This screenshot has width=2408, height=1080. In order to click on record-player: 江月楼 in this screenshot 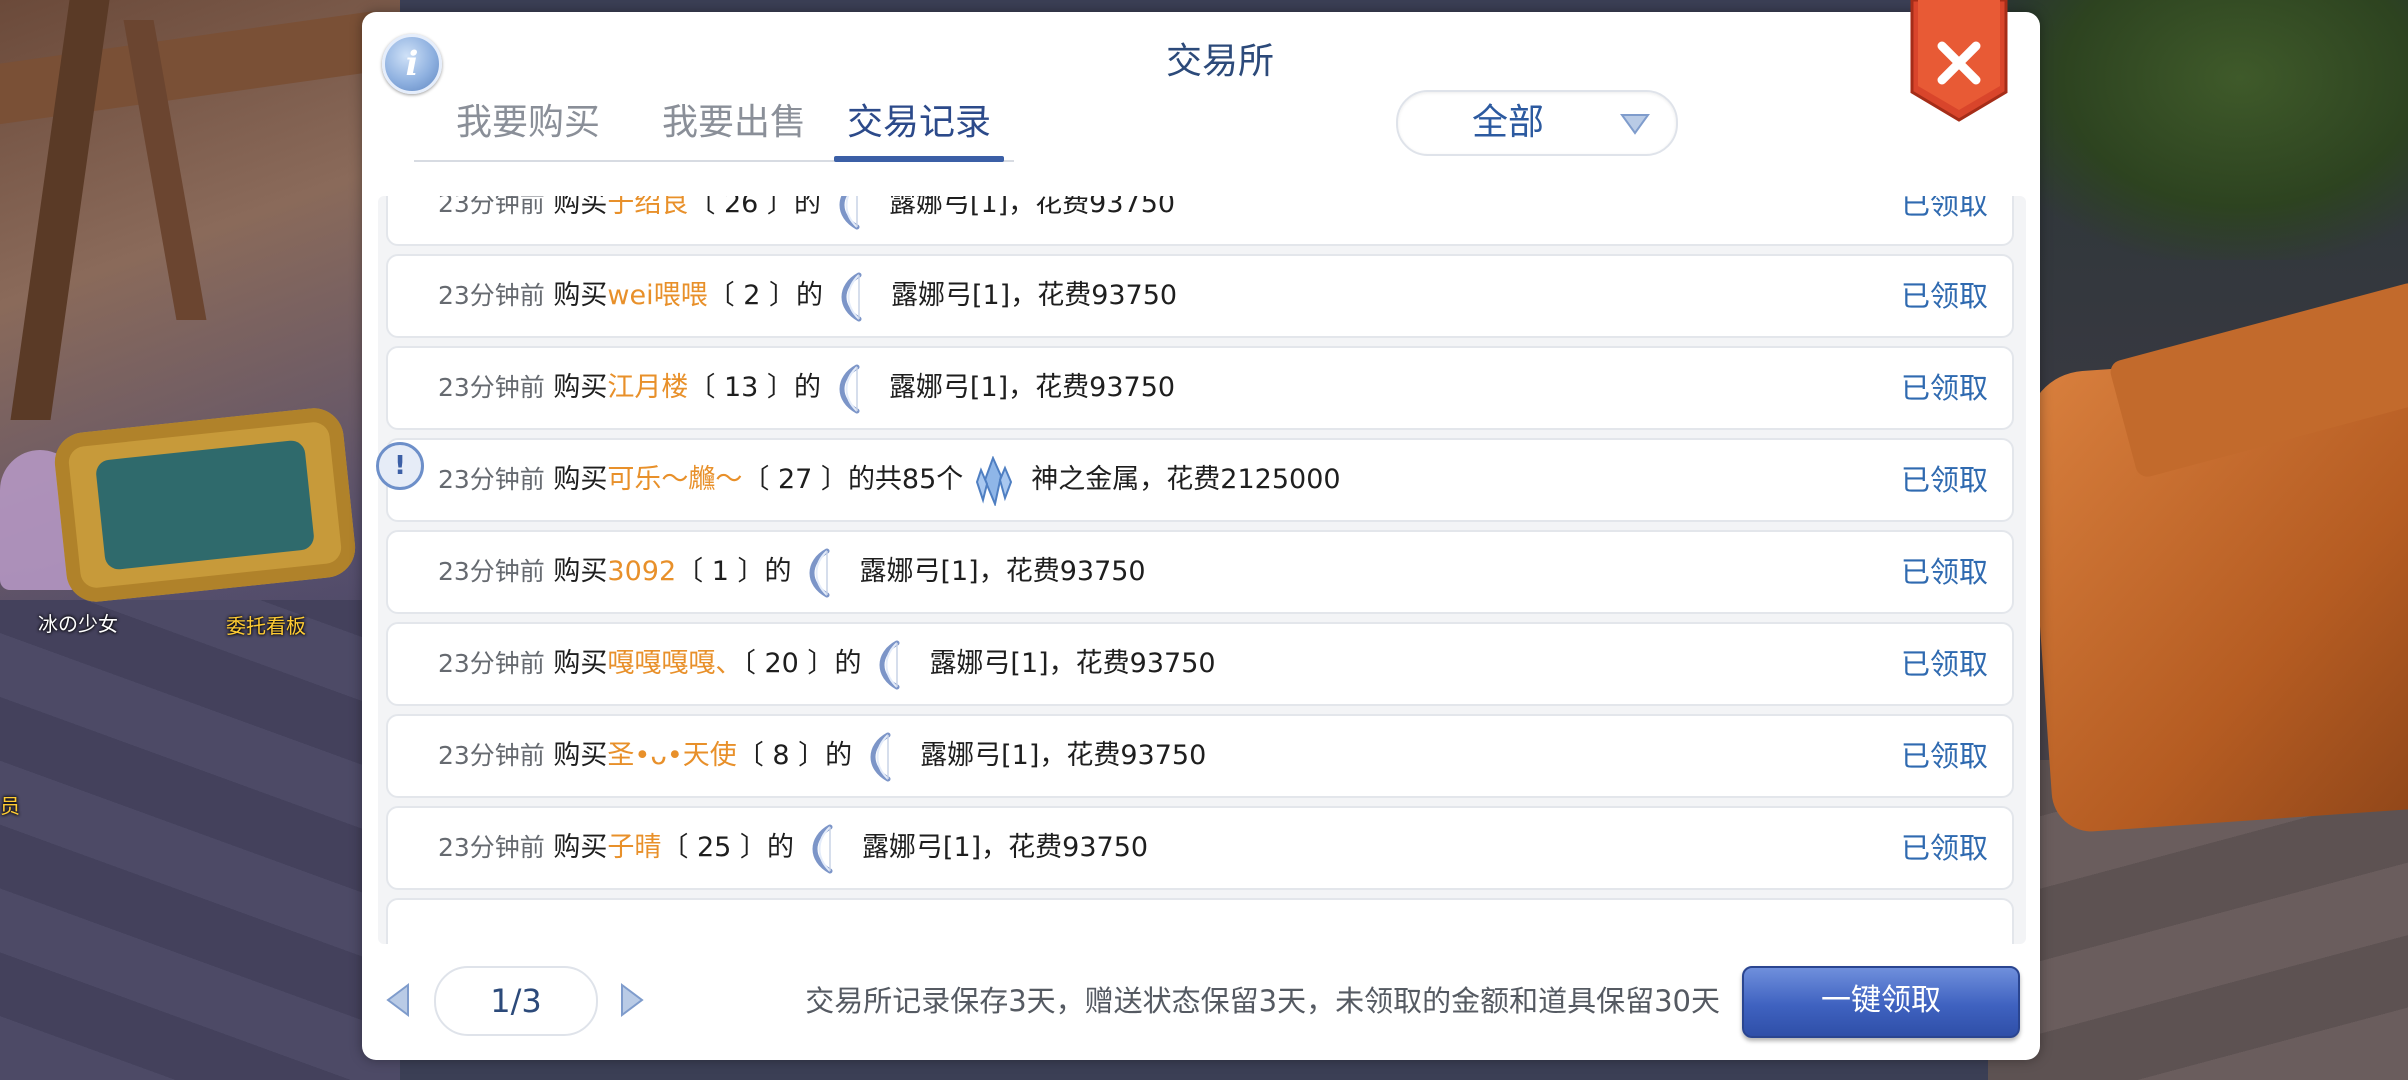, I will do `click(647, 387)`.